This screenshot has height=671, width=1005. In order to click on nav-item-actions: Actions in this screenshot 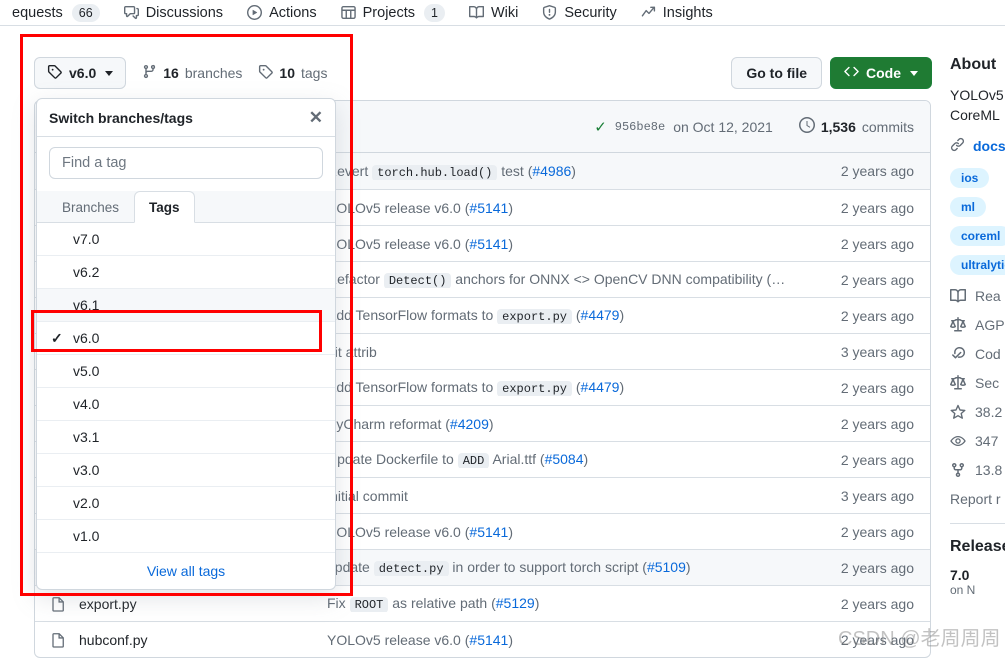, I will do `click(282, 13)`.